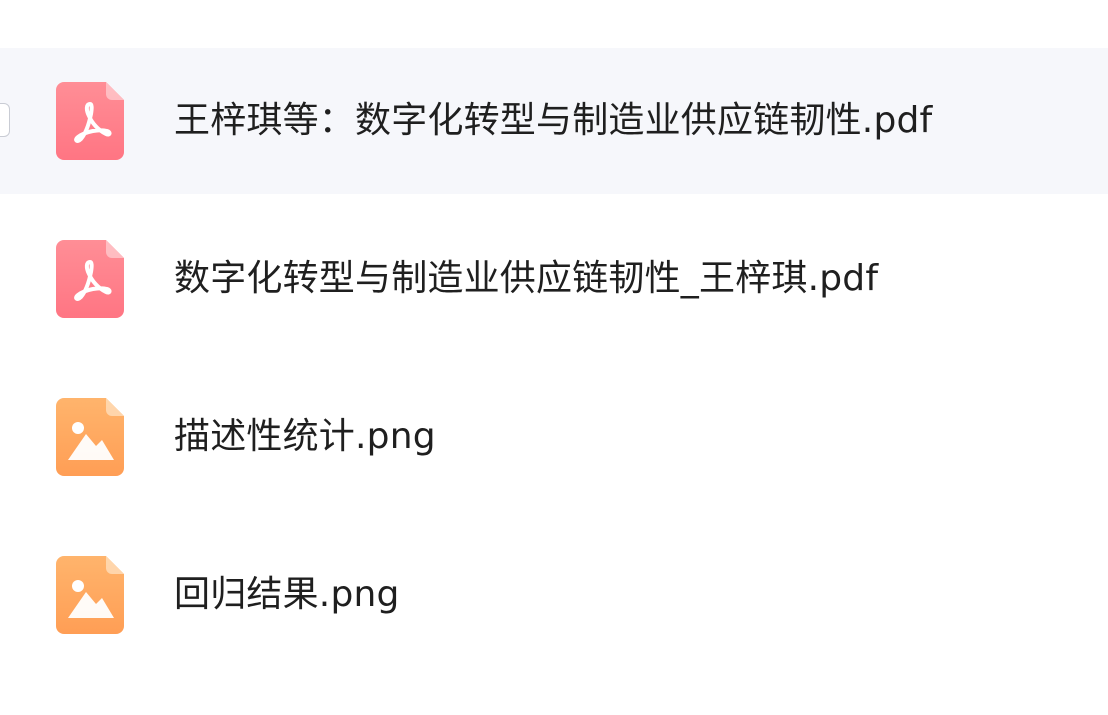 The image size is (1108, 715). What do you see at coordinates (526, 279) in the screenshot?
I see `file-name: 数字化转型与制造业供应链韧性_王梓琪.pdf` at bounding box center [526, 279].